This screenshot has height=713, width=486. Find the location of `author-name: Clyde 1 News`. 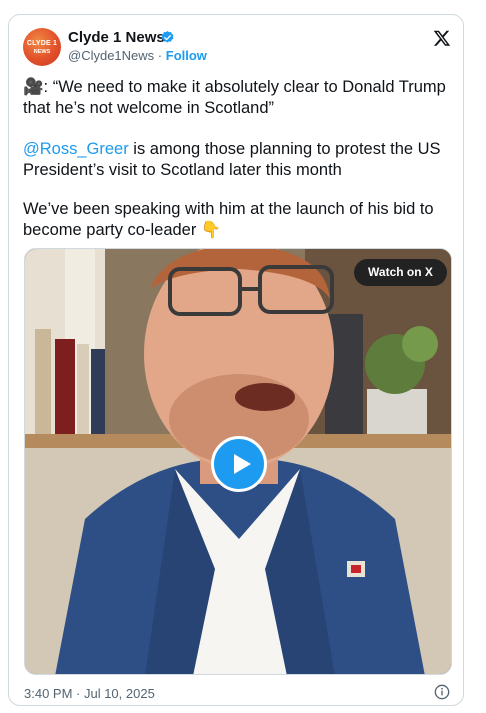

author-name: Clyde 1 News is located at coordinates (116, 37).